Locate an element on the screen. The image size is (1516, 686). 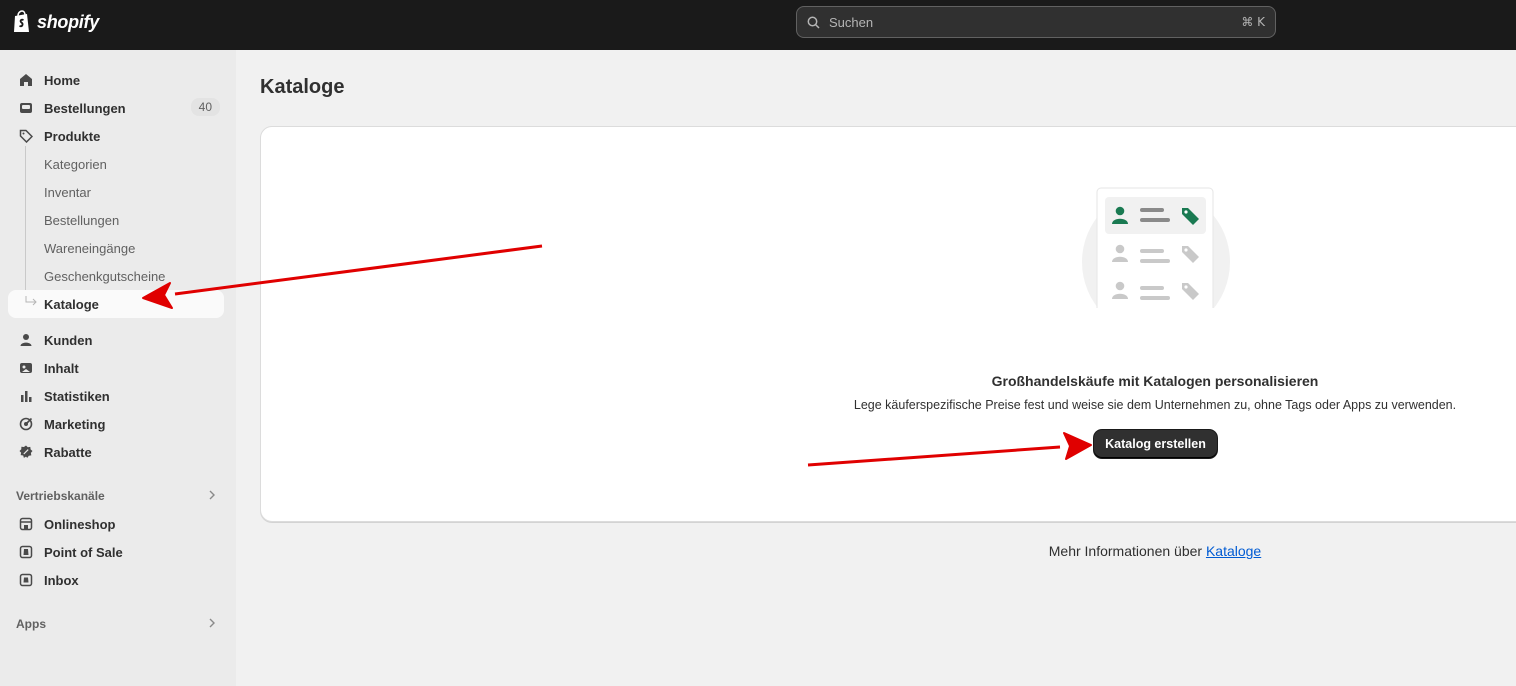
image-content-icon is located at coordinates (26, 368).